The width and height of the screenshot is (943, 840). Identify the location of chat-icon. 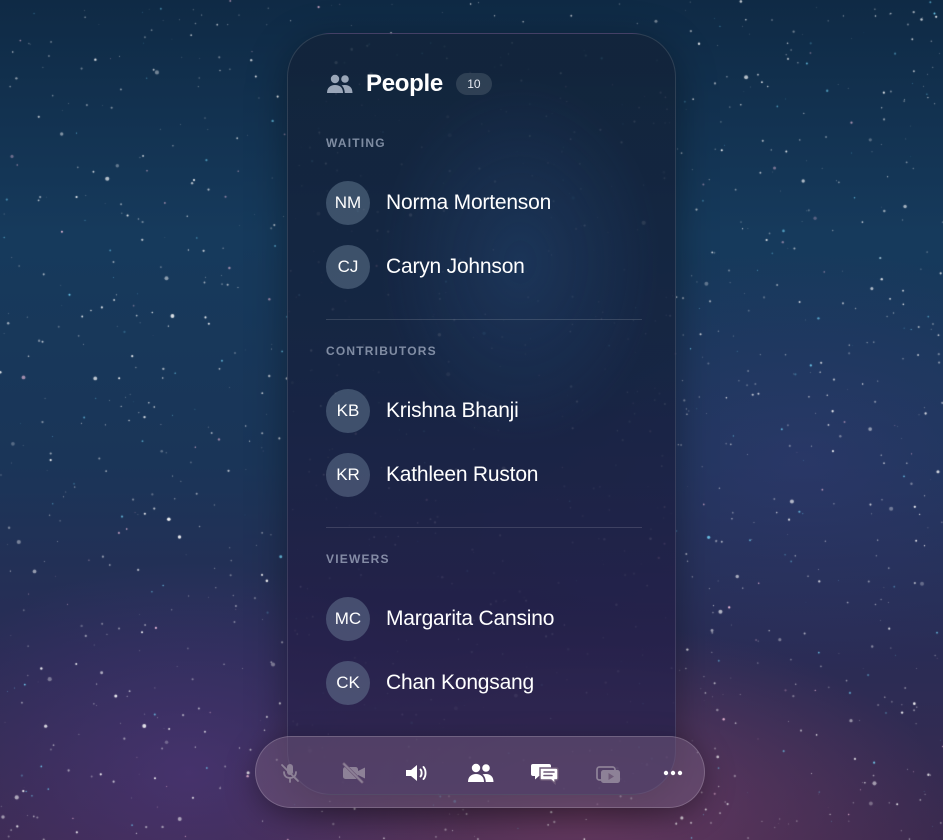
(545, 773).